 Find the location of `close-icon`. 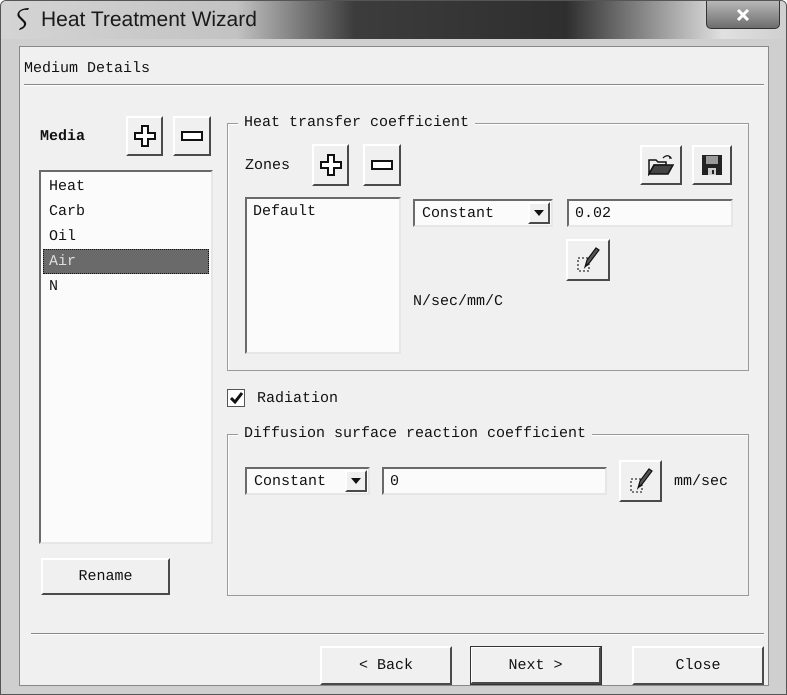

close-icon is located at coordinates (743, 14).